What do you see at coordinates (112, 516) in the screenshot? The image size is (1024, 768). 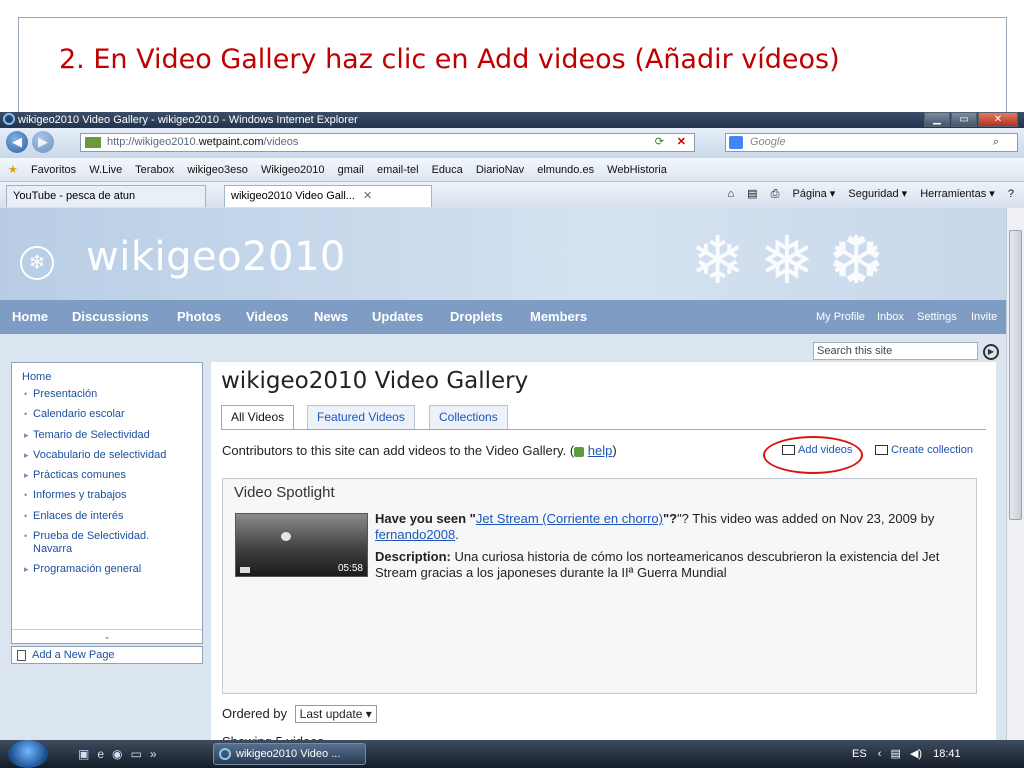 I see `sidebar-item: Enlaces de interés` at bounding box center [112, 516].